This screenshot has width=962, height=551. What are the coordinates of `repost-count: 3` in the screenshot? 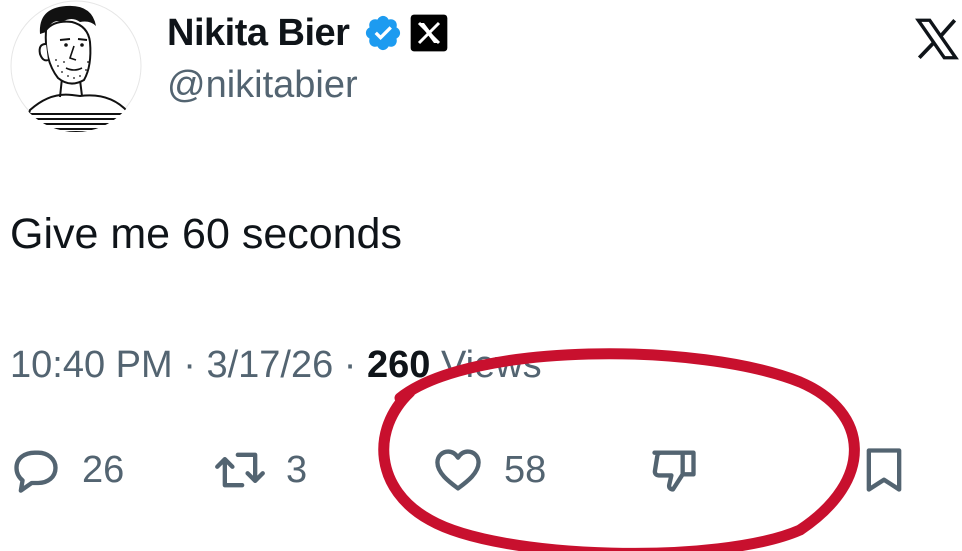 It's located at (297, 469).